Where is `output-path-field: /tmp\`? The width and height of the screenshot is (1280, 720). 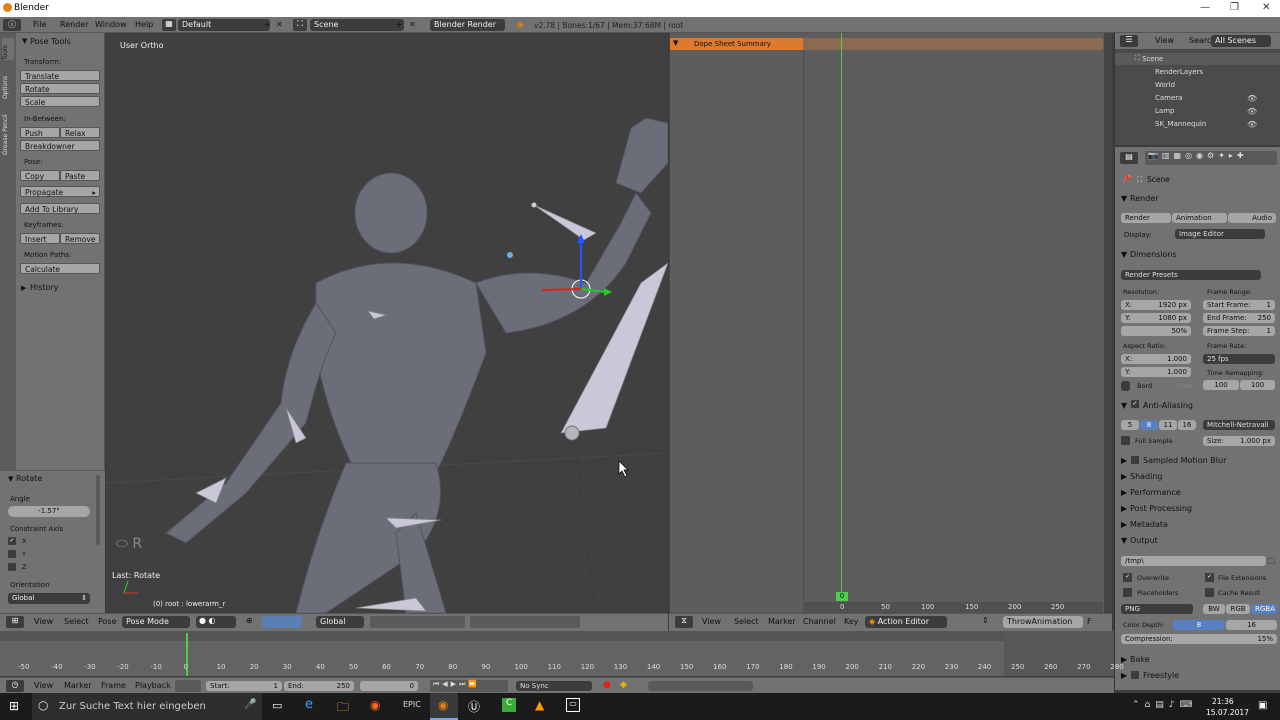 output-path-field: /tmp\ is located at coordinates (1193, 561).